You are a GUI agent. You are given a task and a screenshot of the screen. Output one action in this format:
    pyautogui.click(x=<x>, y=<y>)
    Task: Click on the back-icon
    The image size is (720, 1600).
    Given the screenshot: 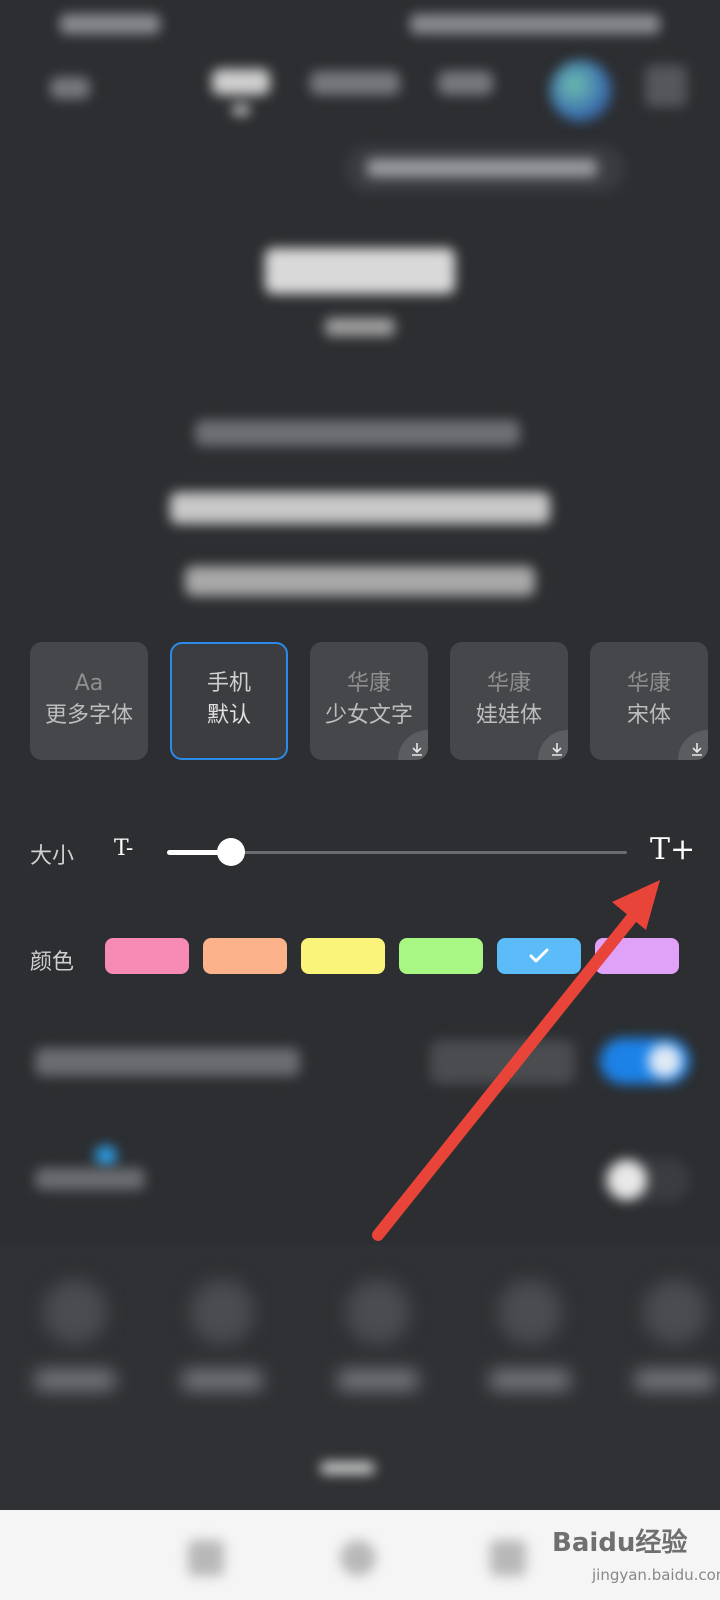 What is the action you would take?
    pyautogui.click(x=70, y=88)
    